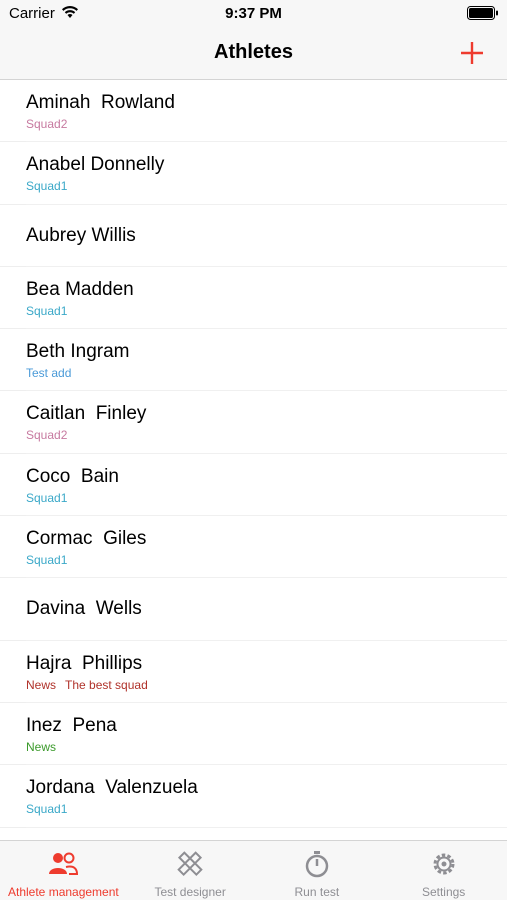  I want to click on squad-tag: Test add, so click(49, 373).